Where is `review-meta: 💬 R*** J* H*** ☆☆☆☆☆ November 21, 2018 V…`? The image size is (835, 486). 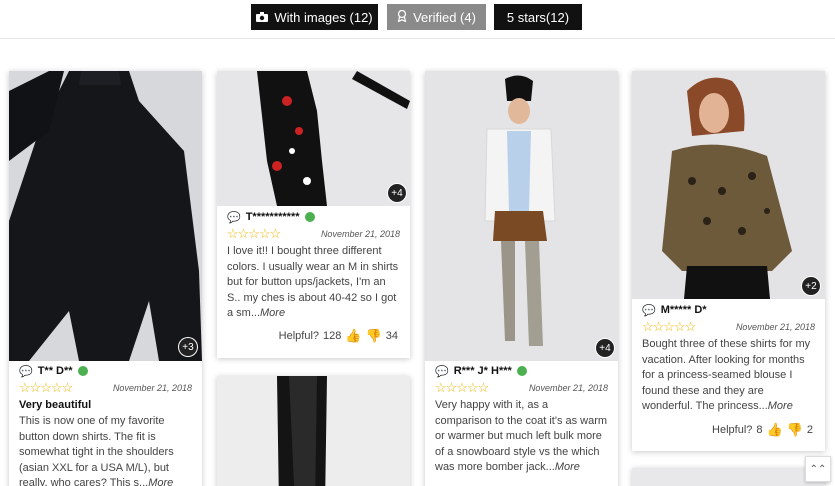
review-meta: 💬 R*** J* H*** ☆☆☆☆☆ November 21, 2018 V… is located at coordinates (521, 420).